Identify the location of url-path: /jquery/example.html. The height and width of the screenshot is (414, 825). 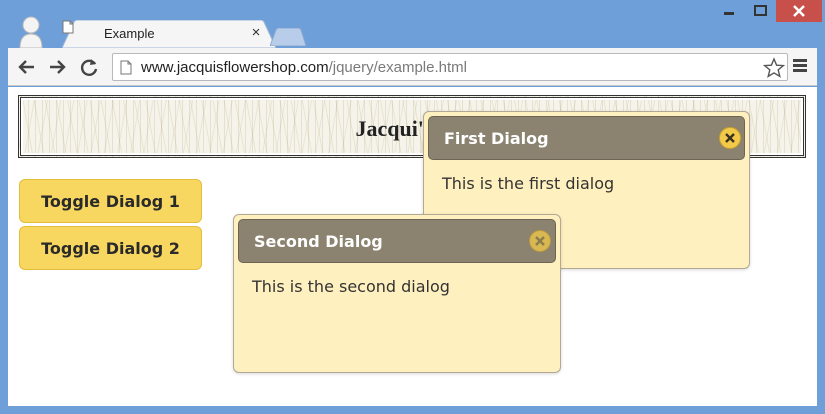
(397, 67).